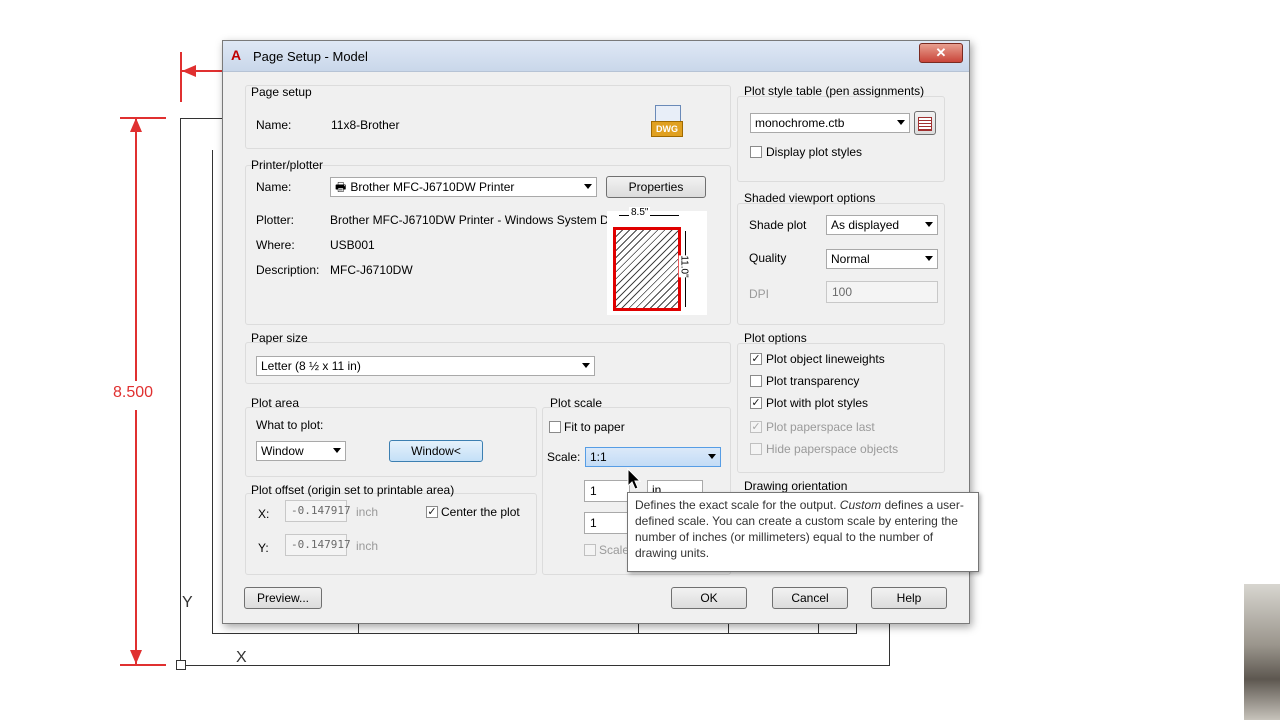  I want to click on drawing-border-right, so click(889, 643).